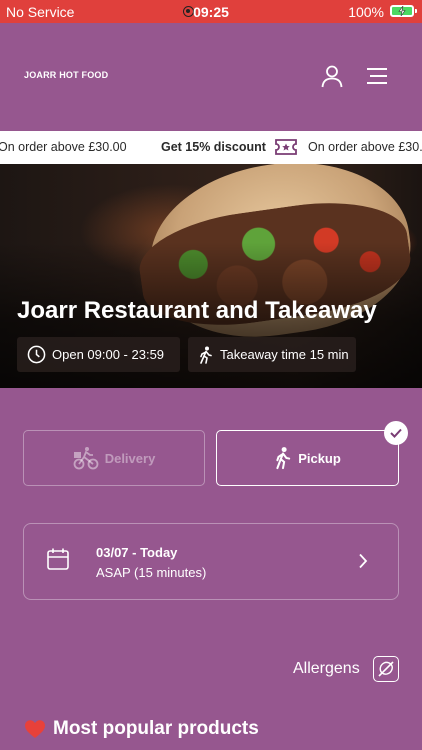 Image resolution: width=422 pixels, height=750 pixels. I want to click on most-popular-heading: Most popular products, so click(141, 729).